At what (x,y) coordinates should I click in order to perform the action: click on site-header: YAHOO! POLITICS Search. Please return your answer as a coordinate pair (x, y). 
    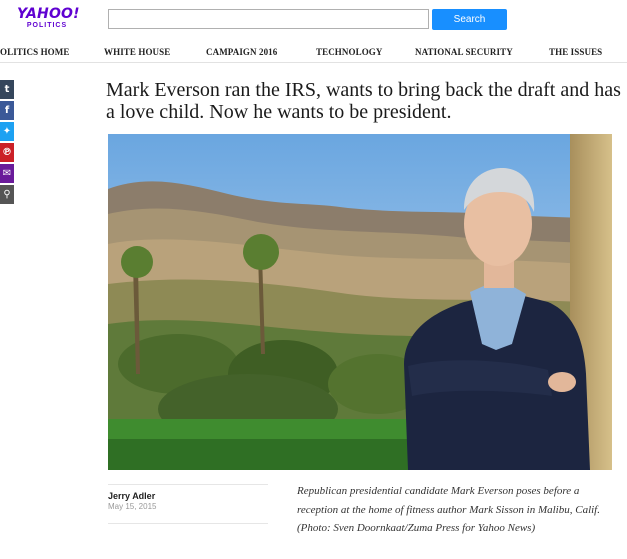
    Looking at the image, I should click on (313, 21).